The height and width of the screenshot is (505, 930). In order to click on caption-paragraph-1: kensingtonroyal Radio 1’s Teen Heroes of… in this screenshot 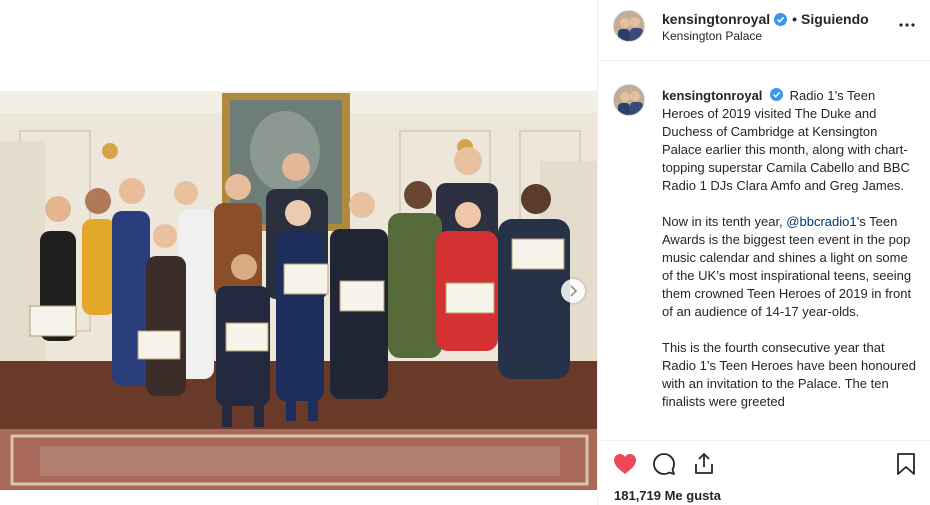, I will do `click(789, 141)`.